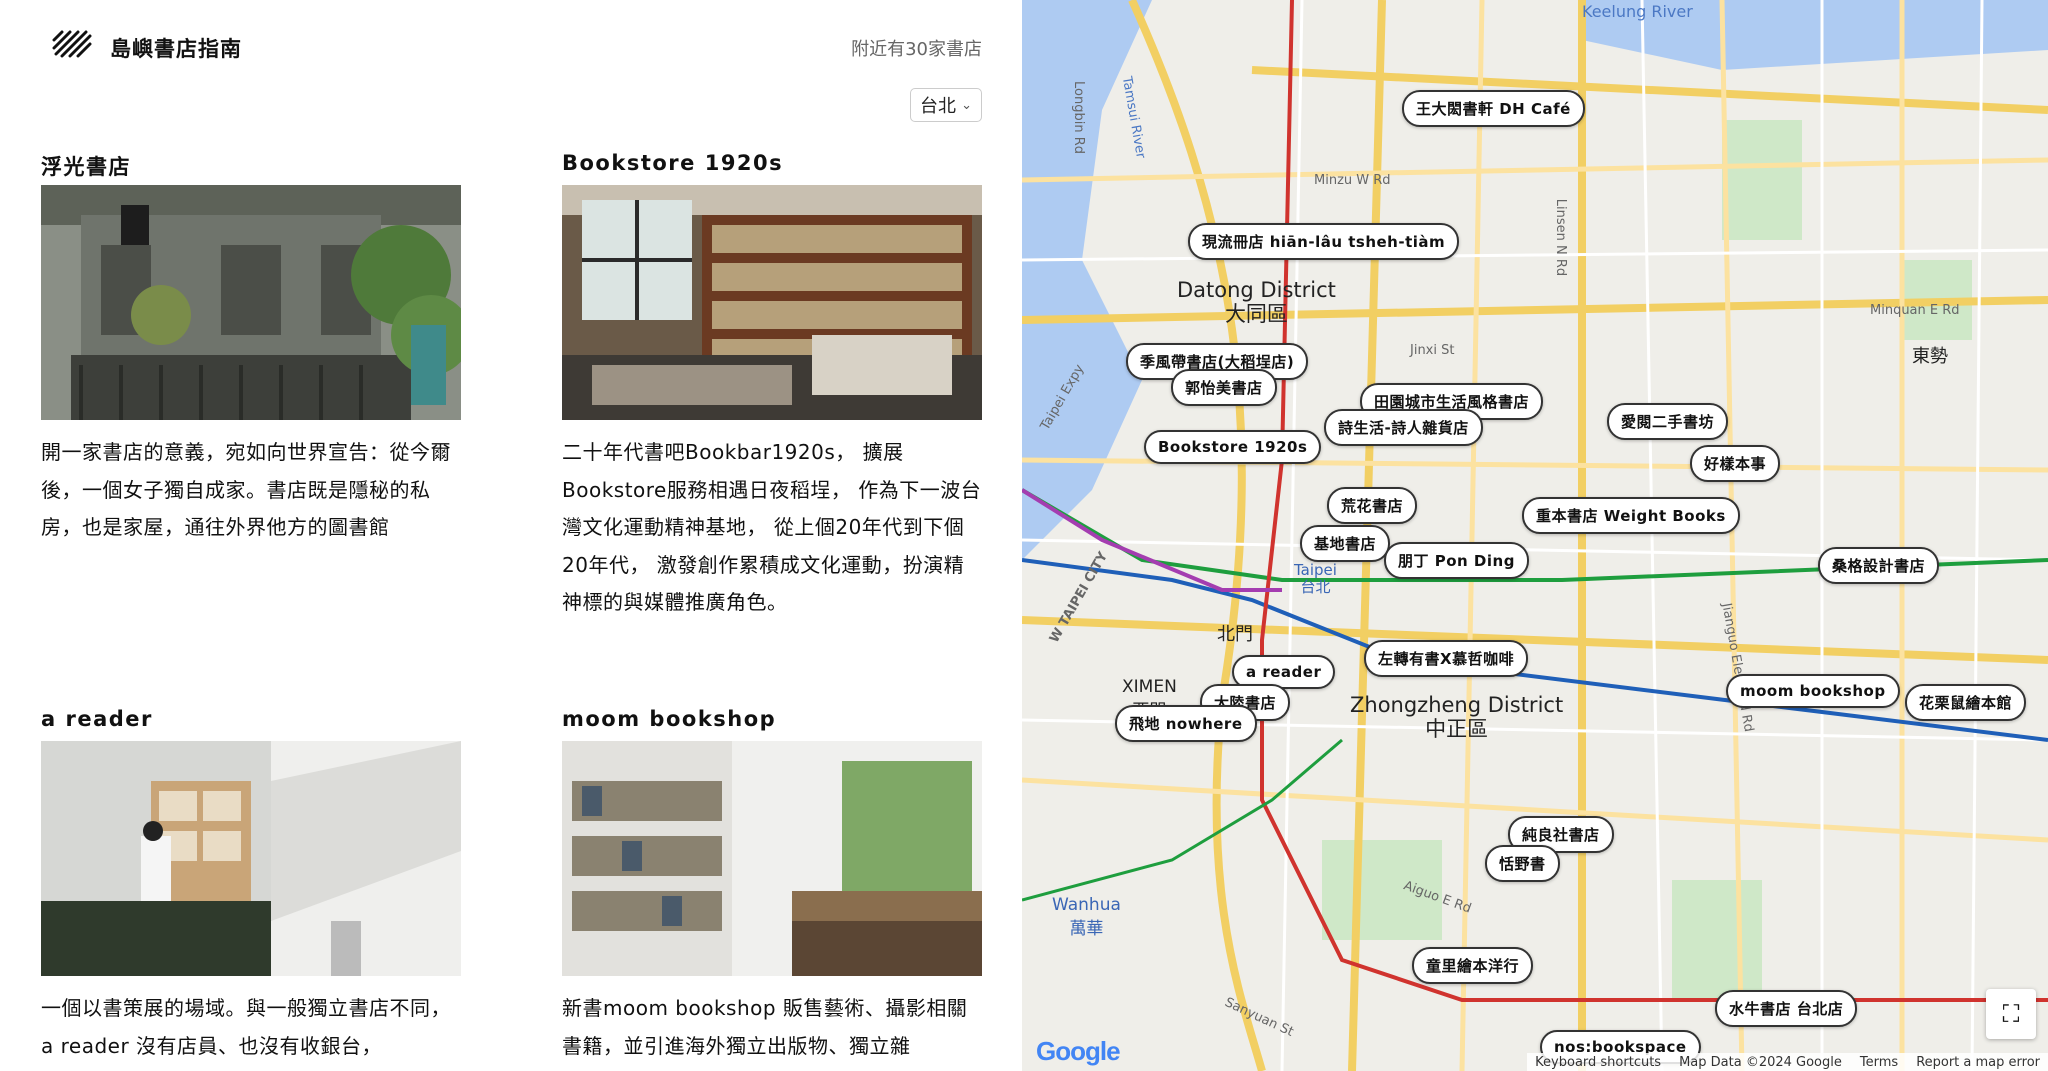 This screenshot has width=2048, height=1071. Describe the element at coordinates (1086, 917) in the screenshot. I see `district-label-wanhua: Wanhua 萬華` at that location.